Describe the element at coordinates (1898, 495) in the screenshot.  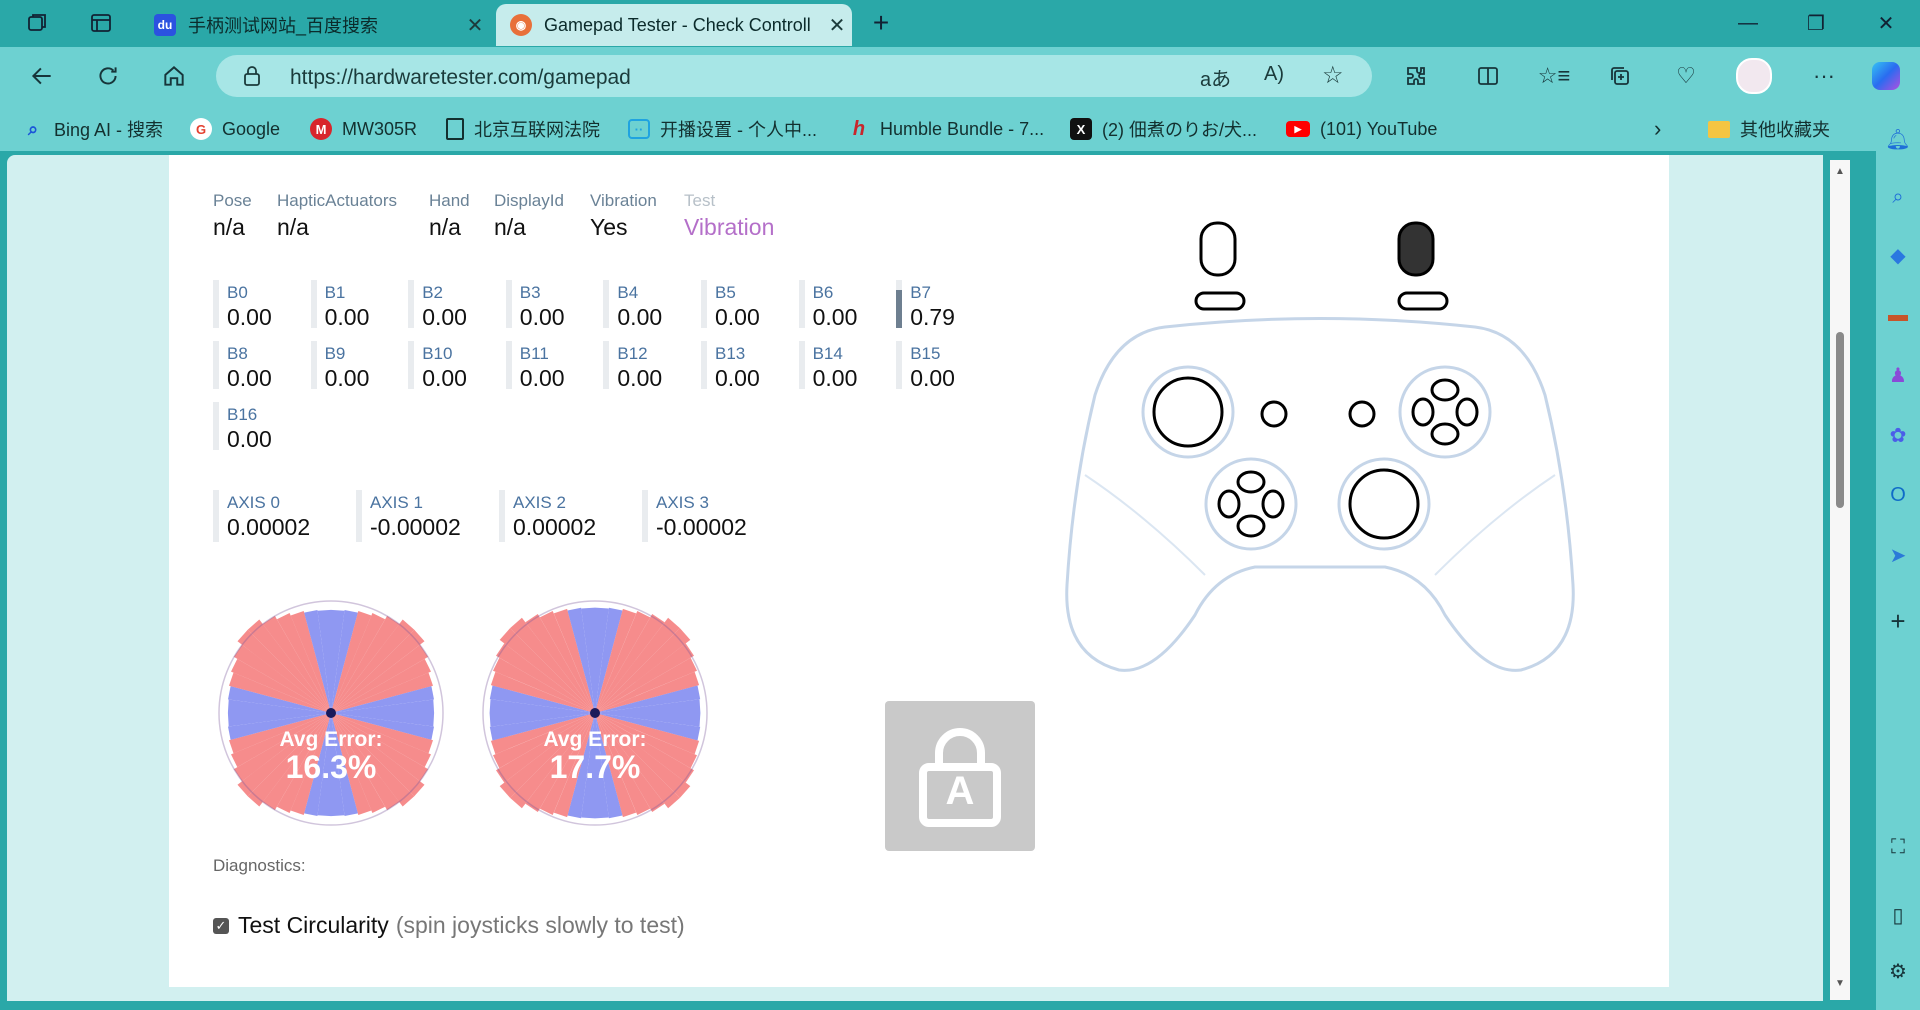
I see `outlook-icon: O` at that location.